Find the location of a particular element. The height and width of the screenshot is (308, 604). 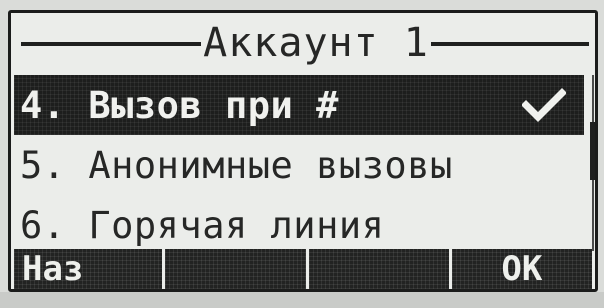

menu-item-label: 6. Горячая линия is located at coordinates (202, 225).